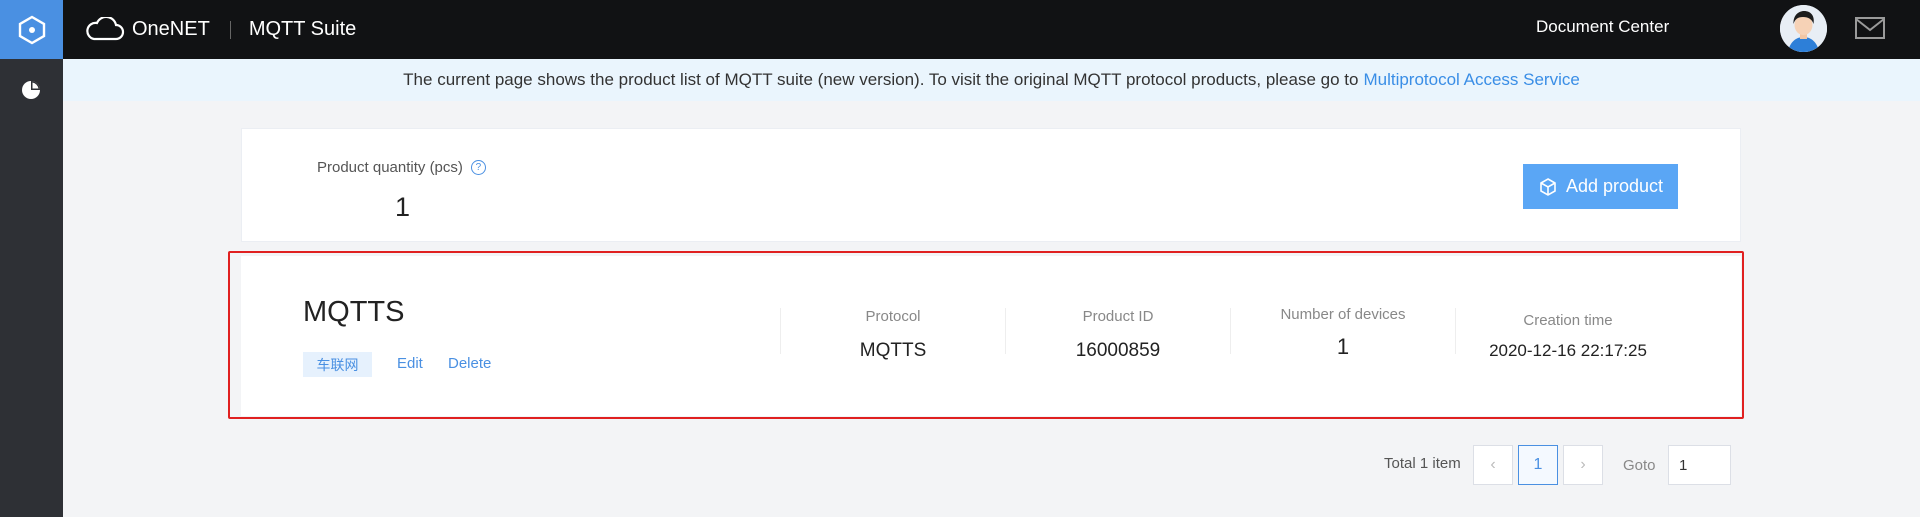  What do you see at coordinates (1583, 465) in the screenshot?
I see `next-page-button: ›` at bounding box center [1583, 465].